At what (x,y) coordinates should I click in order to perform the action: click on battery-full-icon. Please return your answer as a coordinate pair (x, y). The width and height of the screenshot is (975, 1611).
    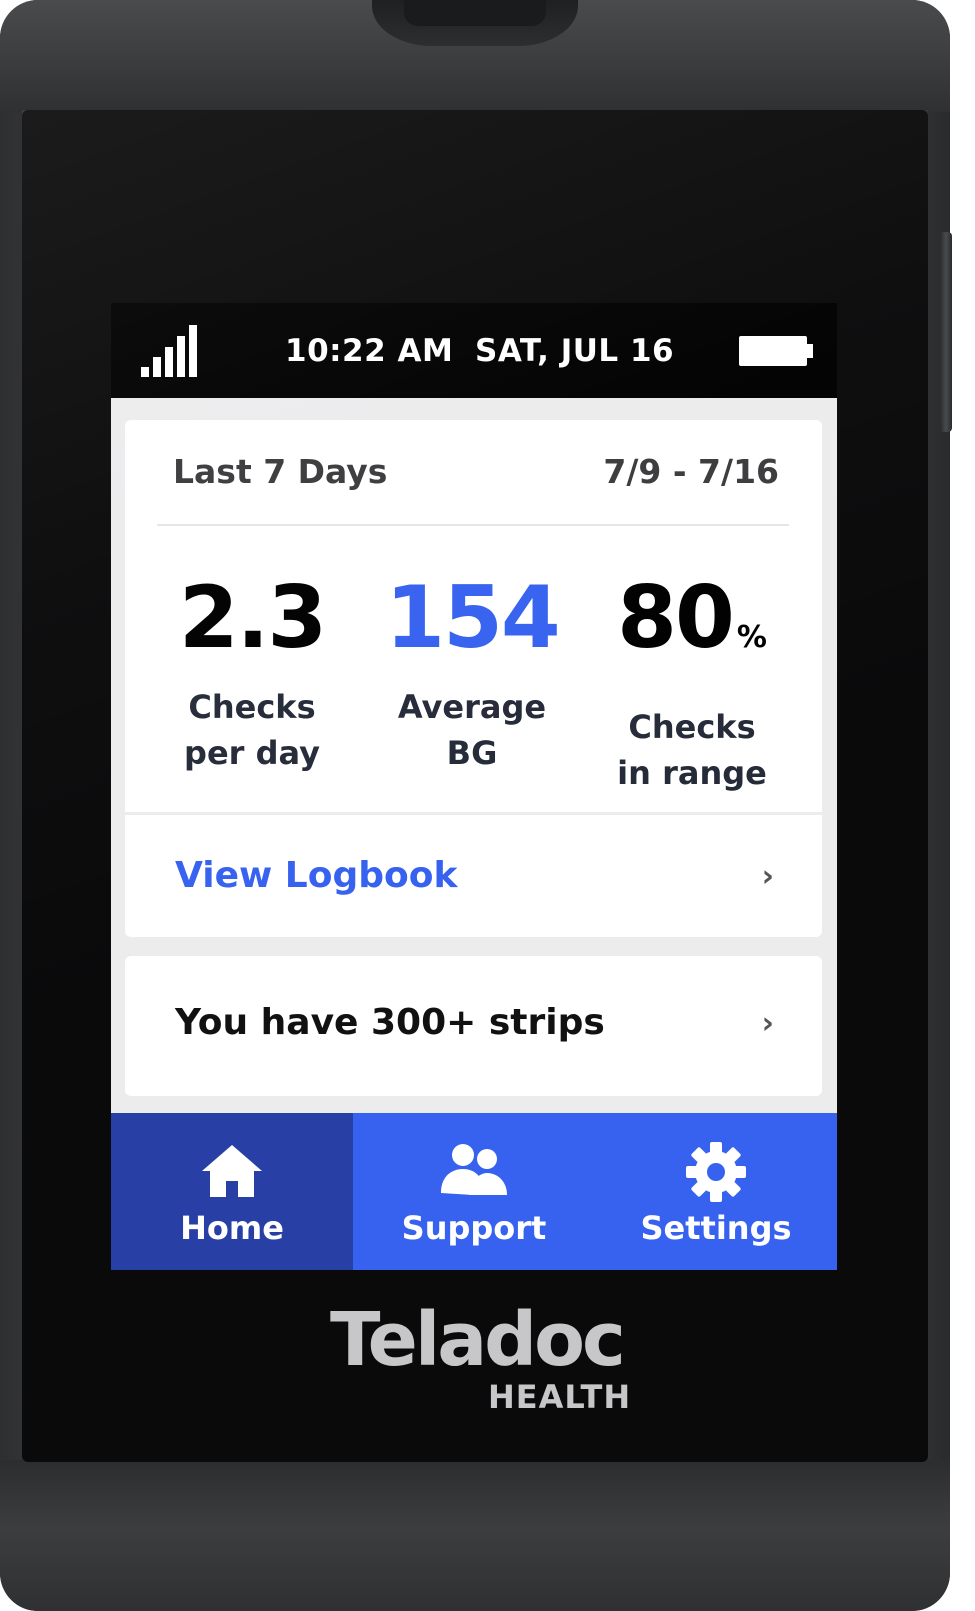
    Looking at the image, I should click on (776, 351).